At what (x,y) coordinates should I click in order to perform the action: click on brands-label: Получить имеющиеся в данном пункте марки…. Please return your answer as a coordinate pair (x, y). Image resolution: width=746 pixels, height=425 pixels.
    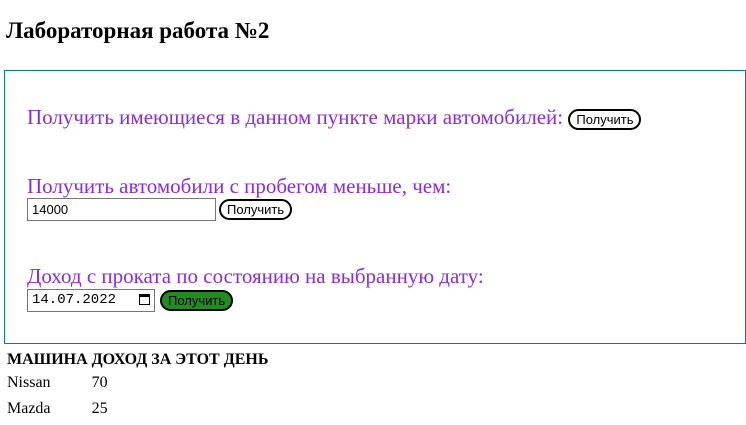
    Looking at the image, I should click on (295, 117).